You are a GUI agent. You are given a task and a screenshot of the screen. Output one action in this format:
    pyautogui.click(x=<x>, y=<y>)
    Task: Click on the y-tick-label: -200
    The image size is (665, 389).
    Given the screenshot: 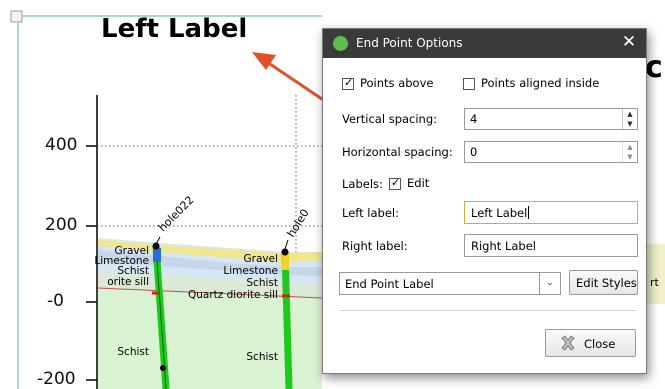 What is the action you would take?
    pyautogui.click(x=56, y=379)
    